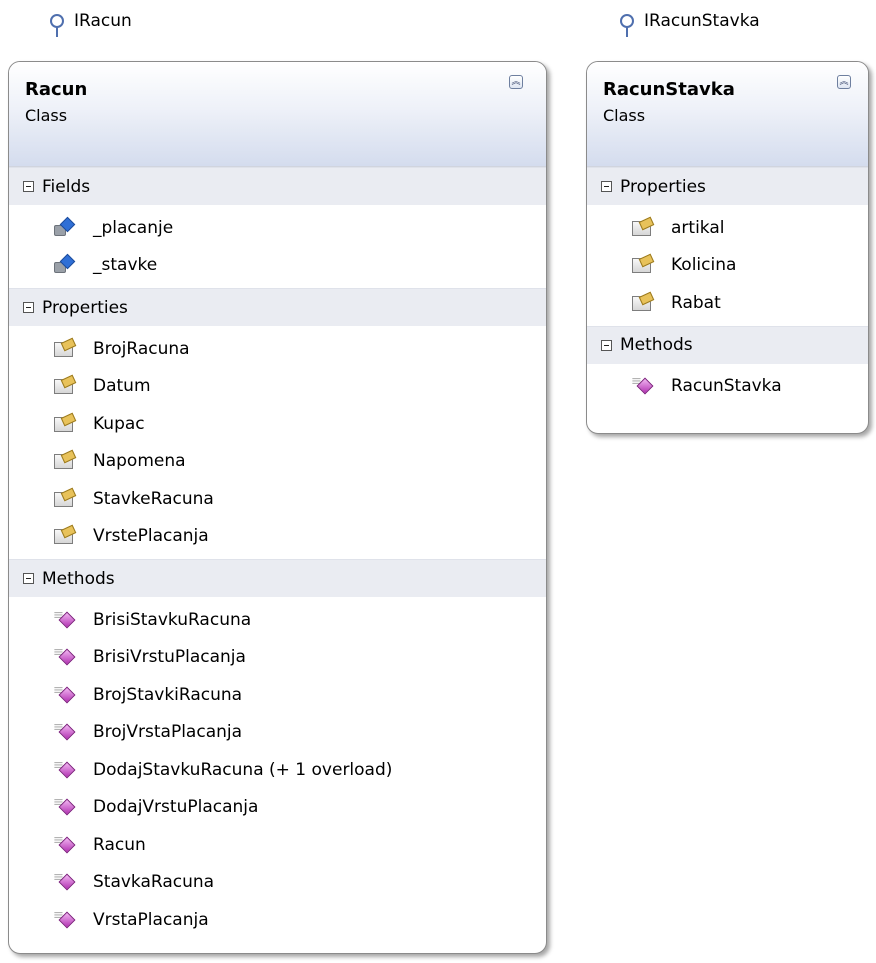  What do you see at coordinates (277, 883) in the screenshot?
I see `member-item: StavkaRacuna` at bounding box center [277, 883].